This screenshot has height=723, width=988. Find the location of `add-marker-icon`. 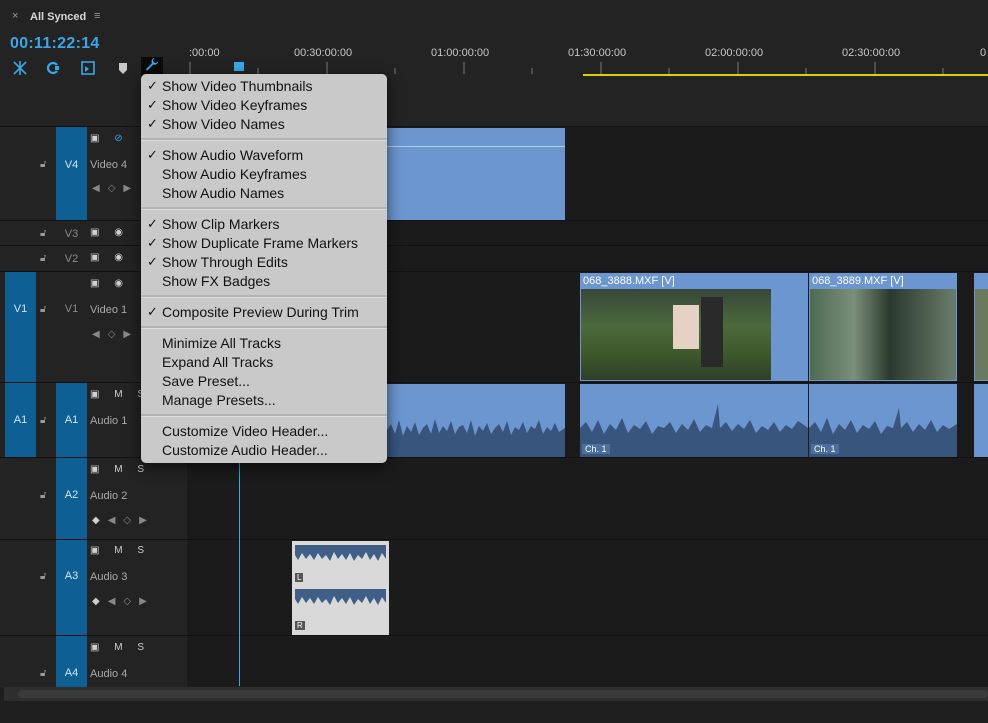

add-marker-icon is located at coordinates (123, 68).